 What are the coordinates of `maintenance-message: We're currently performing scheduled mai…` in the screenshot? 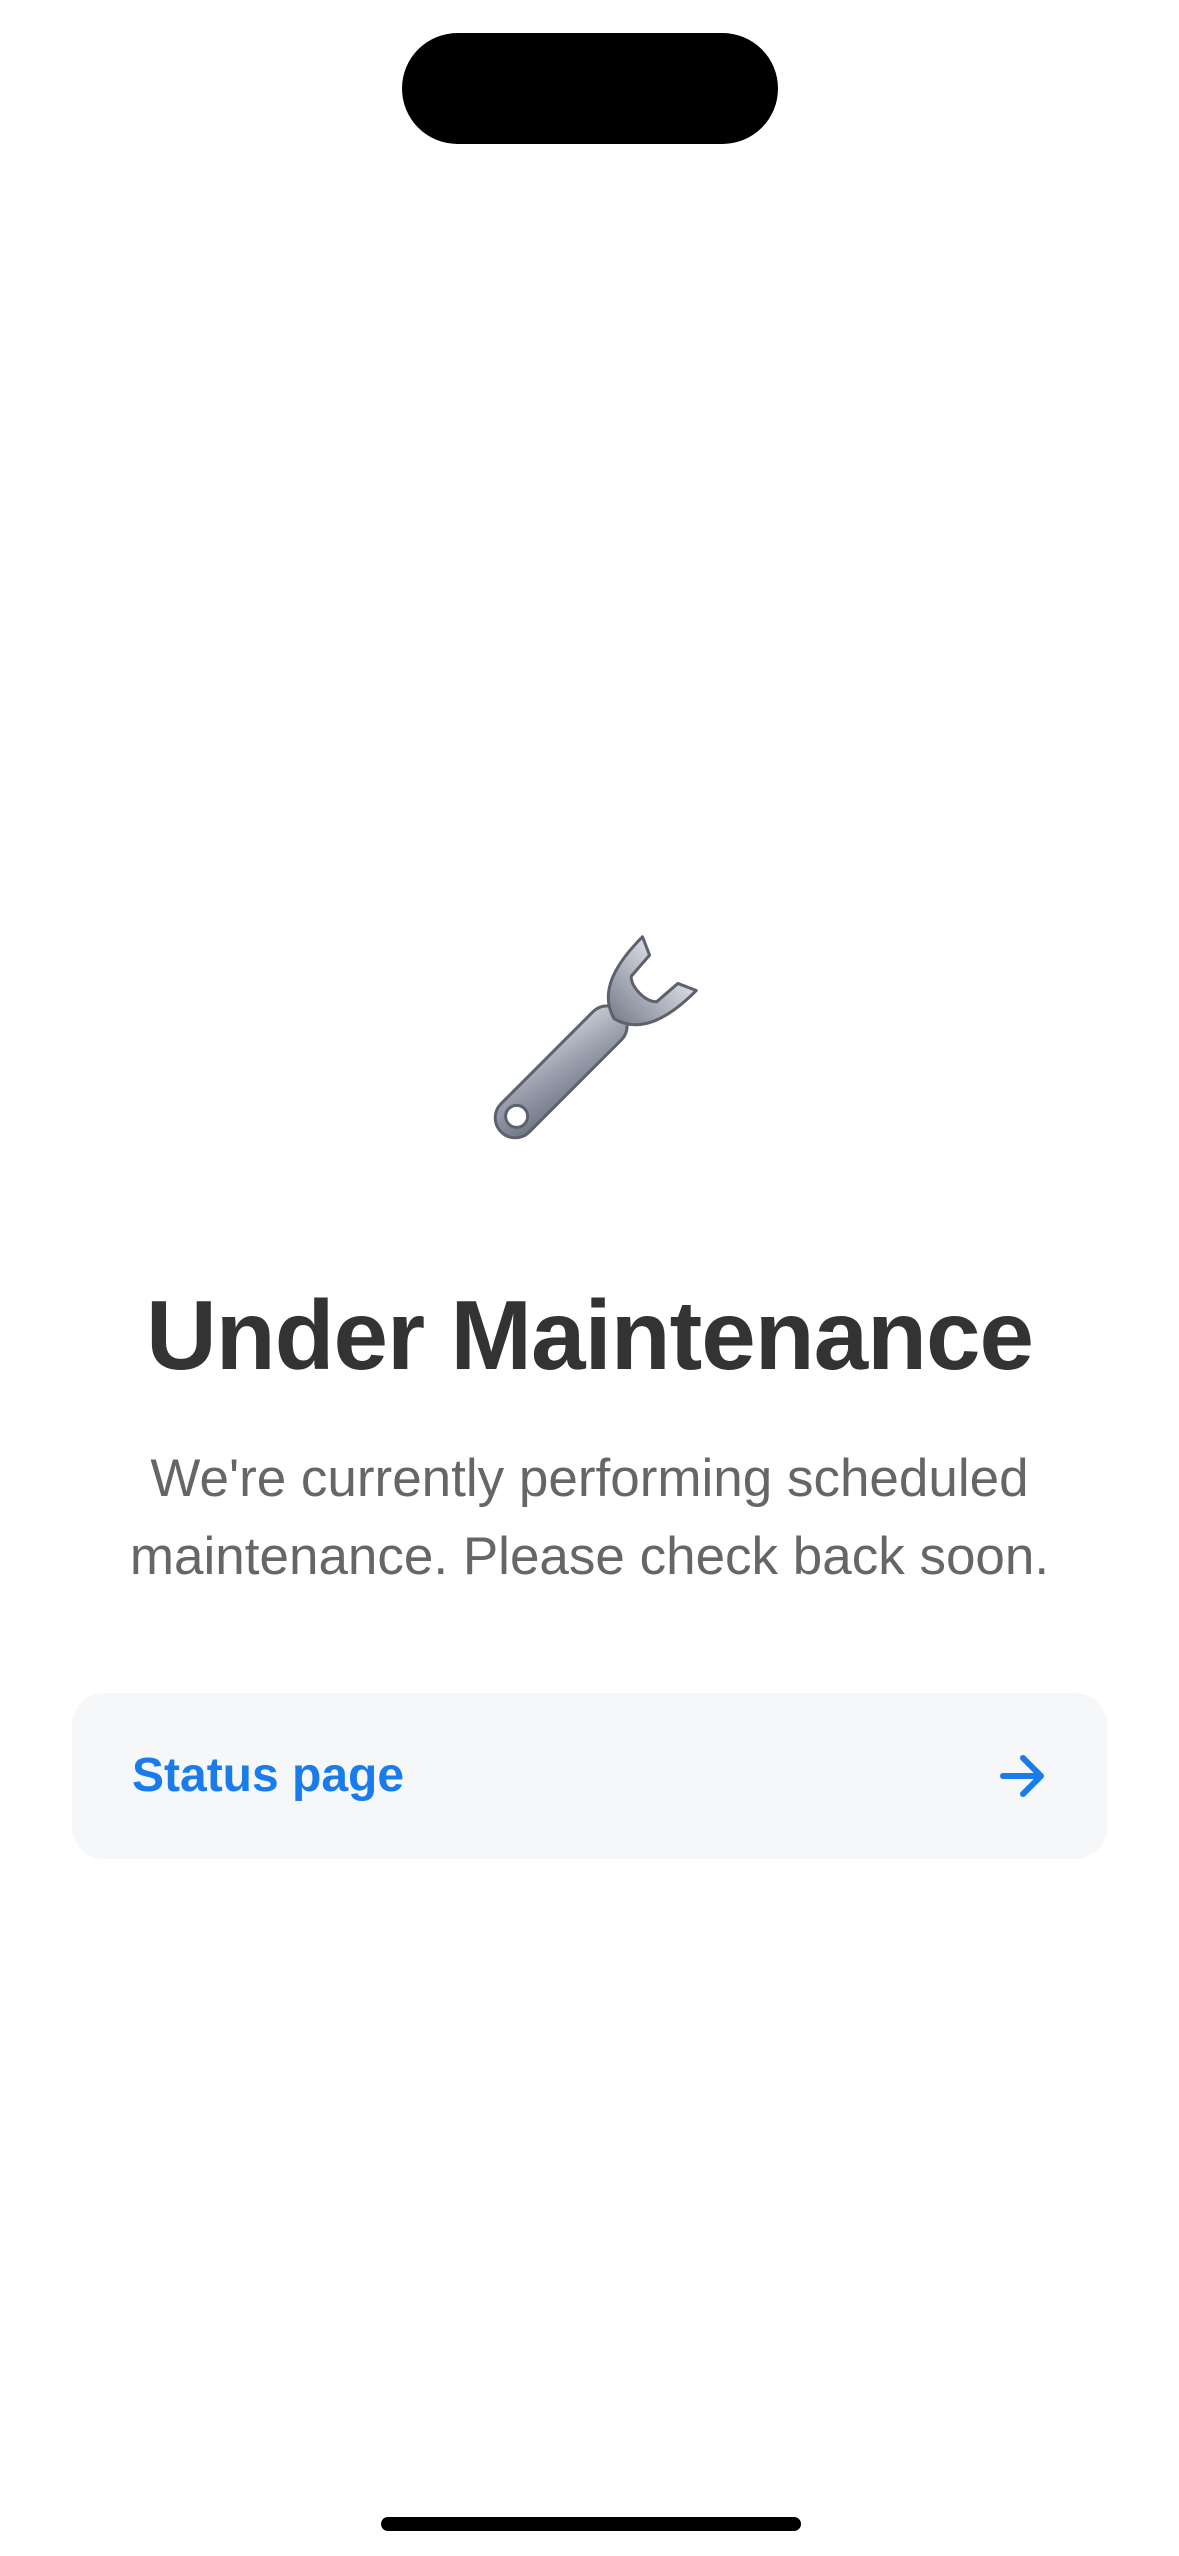 It's located at (589, 1517).